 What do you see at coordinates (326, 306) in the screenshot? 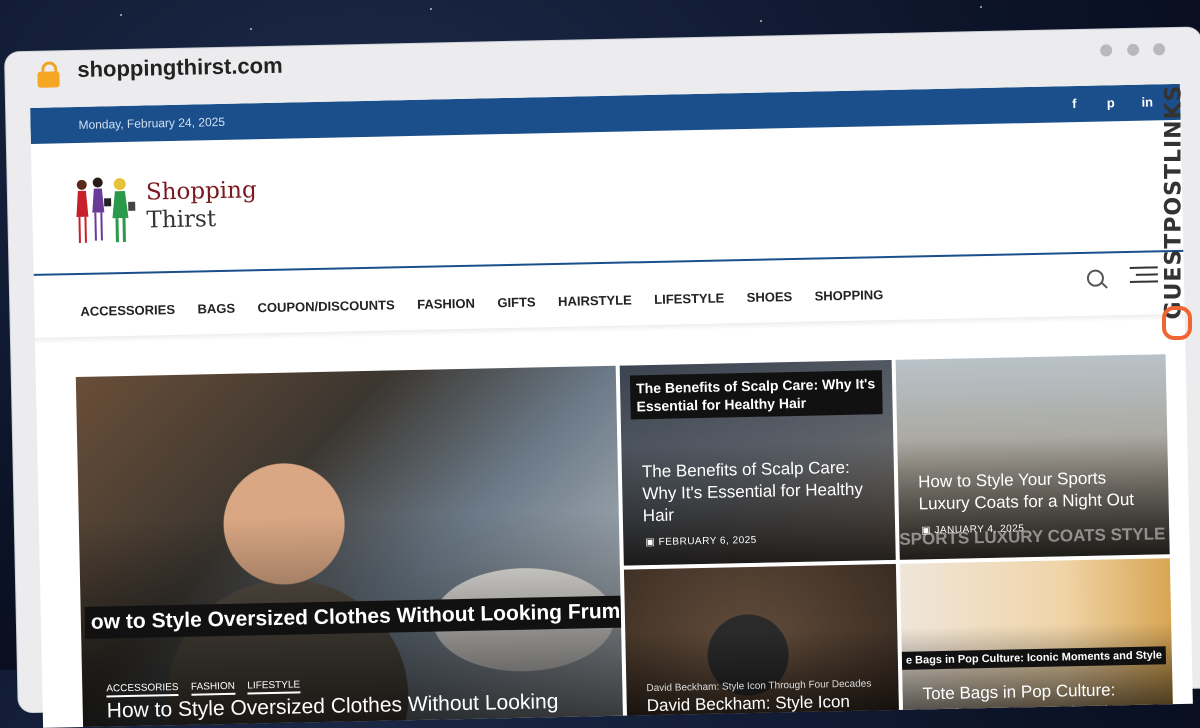
I see `nav-item-coupon-discounts: COUPON/DISCOUNTS` at bounding box center [326, 306].